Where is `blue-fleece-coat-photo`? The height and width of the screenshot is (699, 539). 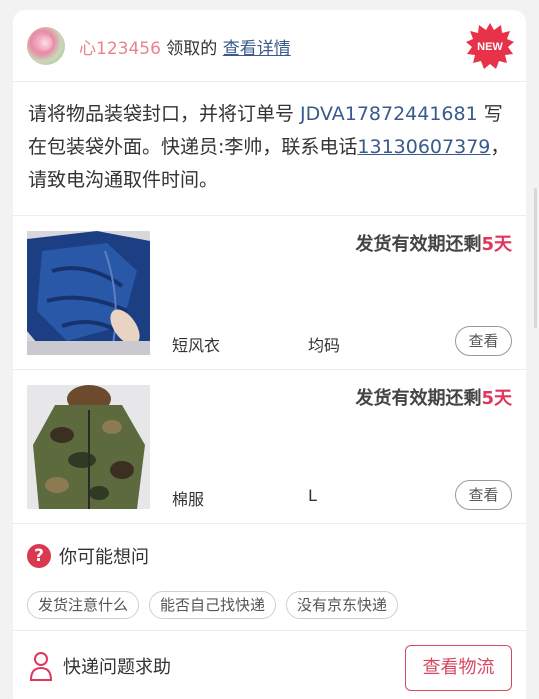 blue-fleece-coat-photo is located at coordinates (88, 293).